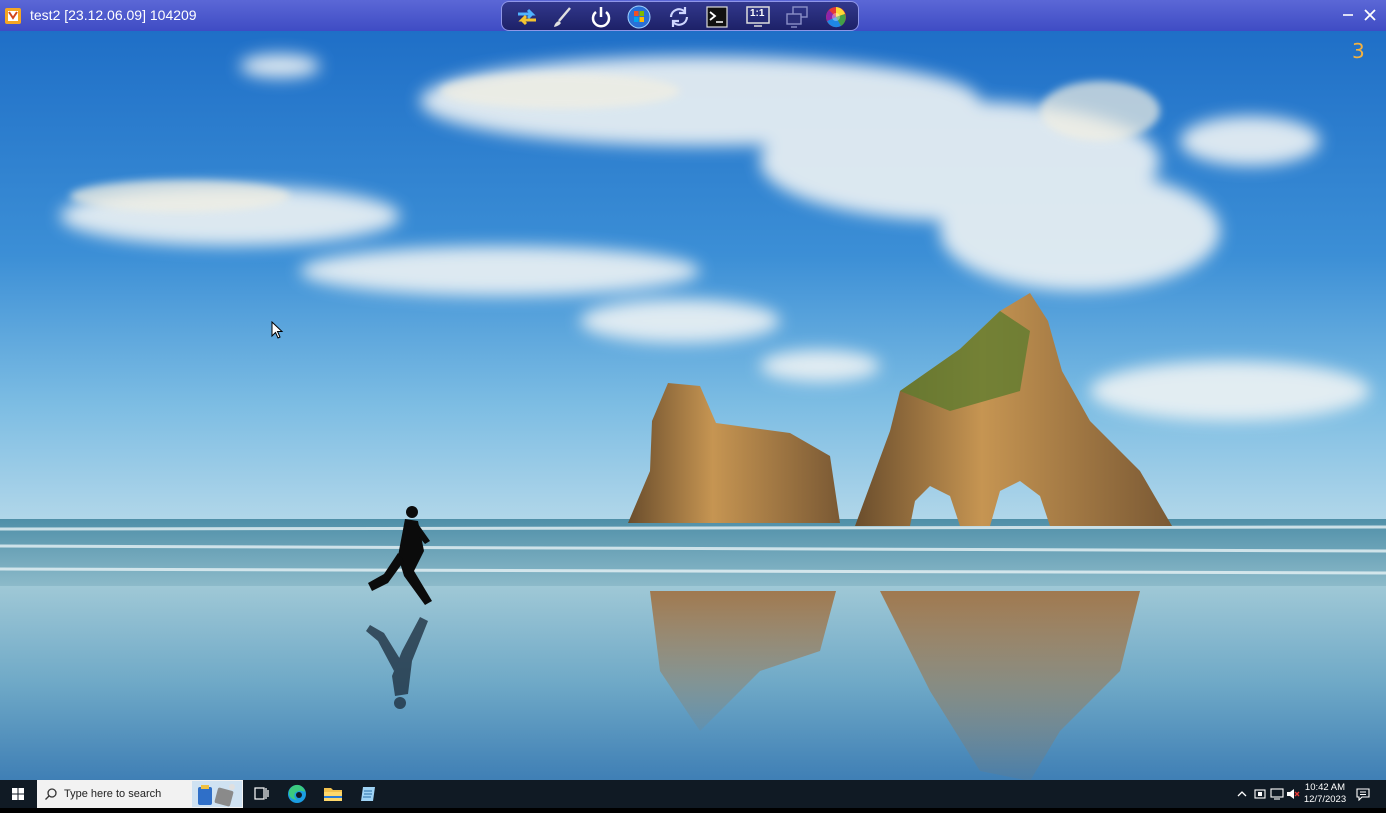 Image resolution: width=1386 pixels, height=813 pixels. I want to click on switch-arrows-icon, so click(527, 17).